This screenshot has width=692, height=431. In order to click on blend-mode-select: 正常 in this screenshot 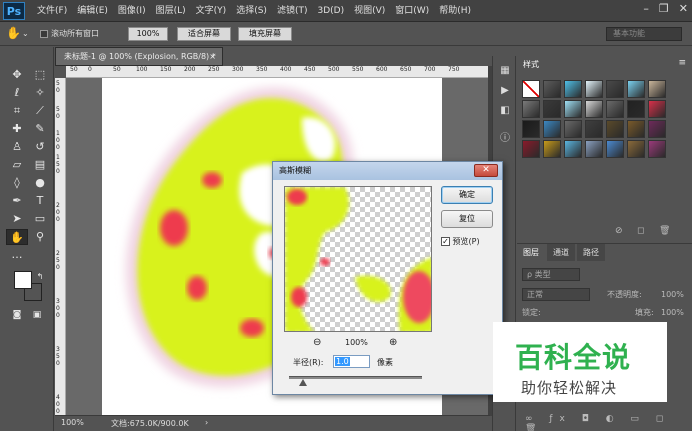, I will do `click(556, 294)`.